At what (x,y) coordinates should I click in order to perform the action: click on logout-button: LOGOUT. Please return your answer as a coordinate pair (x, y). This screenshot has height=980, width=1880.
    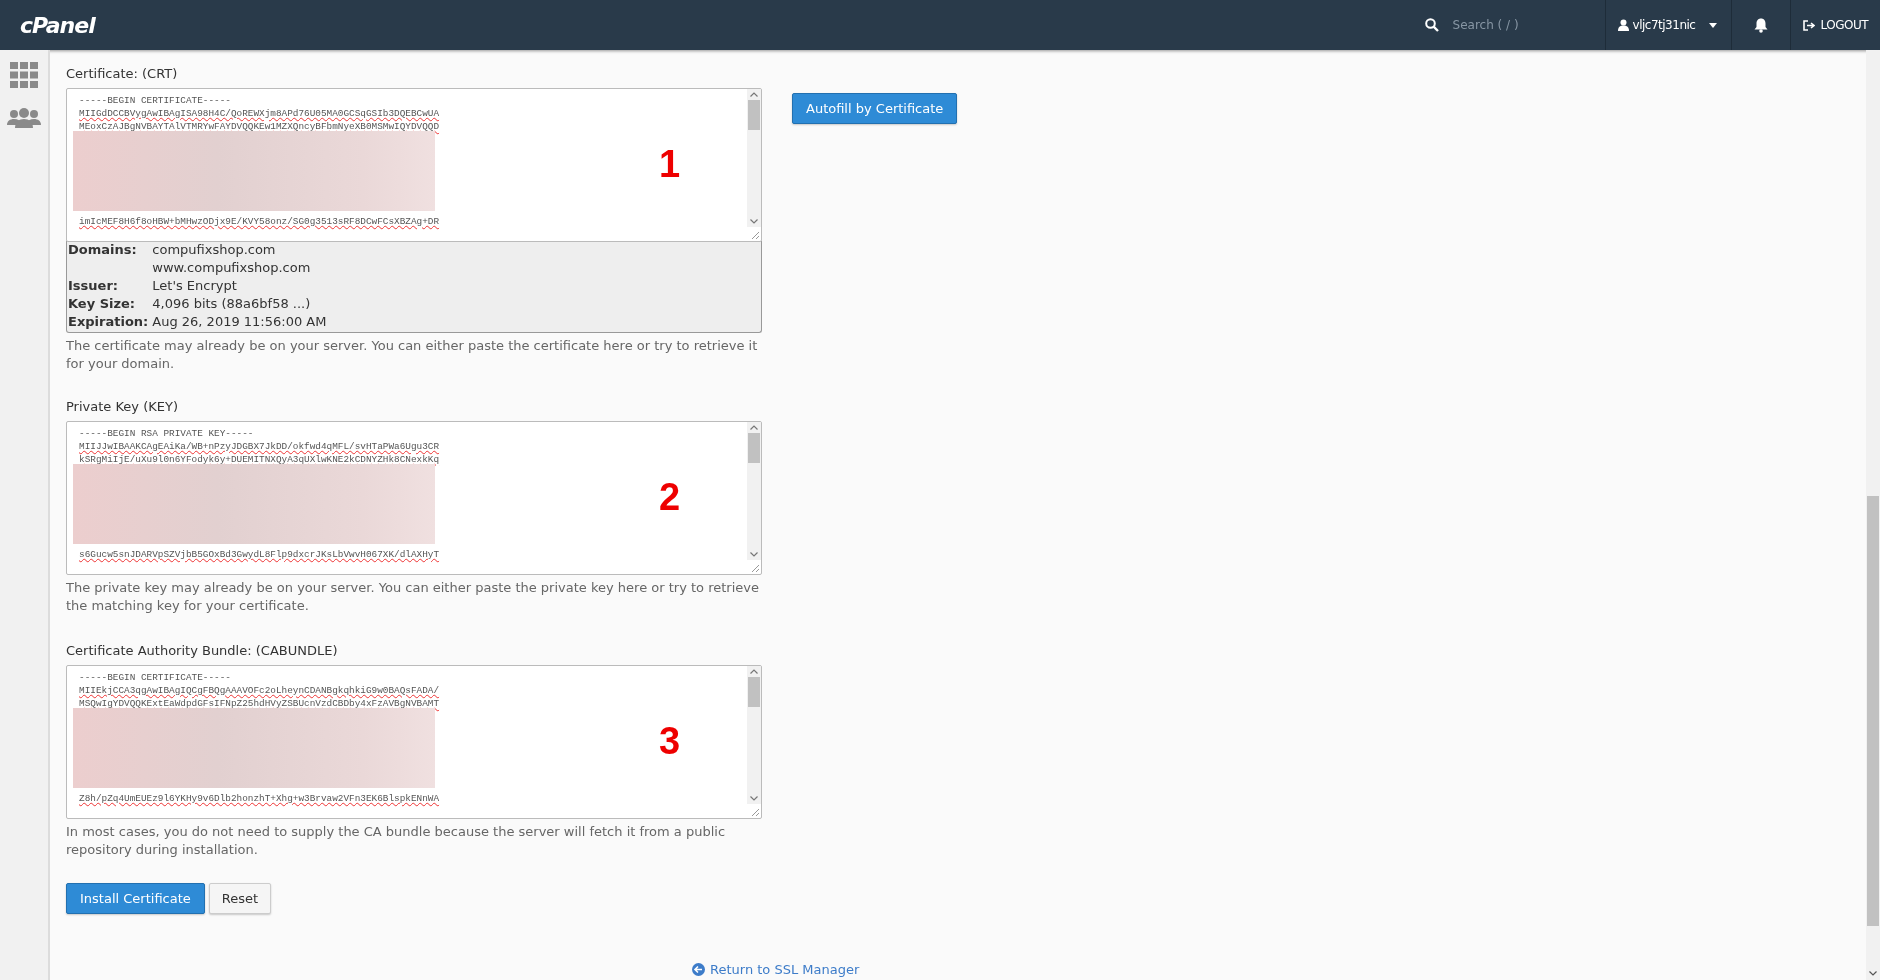
    Looking at the image, I should click on (1835, 25).